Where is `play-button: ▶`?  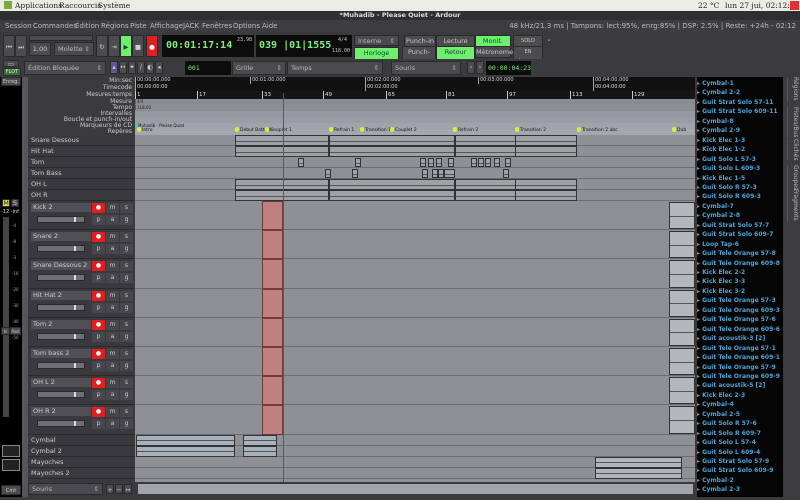 play-button: ▶ is located at coordinates (126, 46).